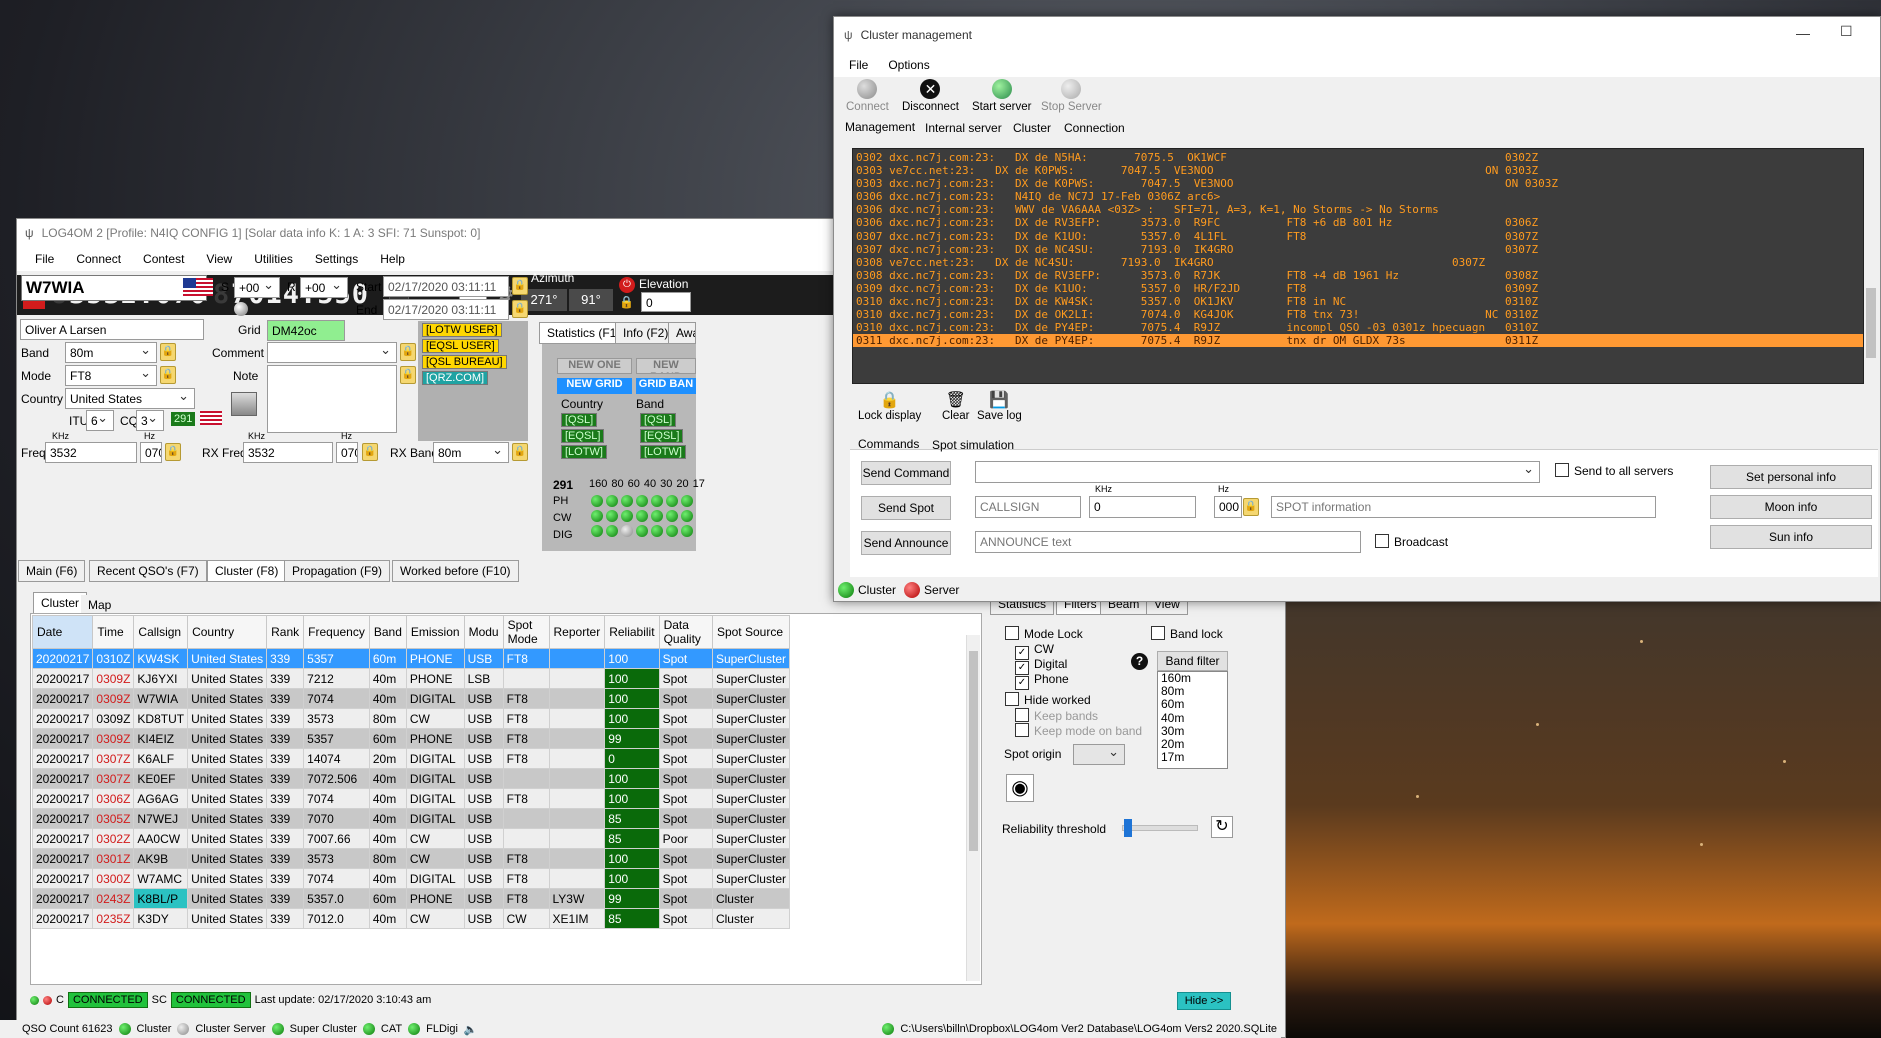 The image size is (1881, 1038). I want to click on col-reporter: Reporter, so click(577, 632).